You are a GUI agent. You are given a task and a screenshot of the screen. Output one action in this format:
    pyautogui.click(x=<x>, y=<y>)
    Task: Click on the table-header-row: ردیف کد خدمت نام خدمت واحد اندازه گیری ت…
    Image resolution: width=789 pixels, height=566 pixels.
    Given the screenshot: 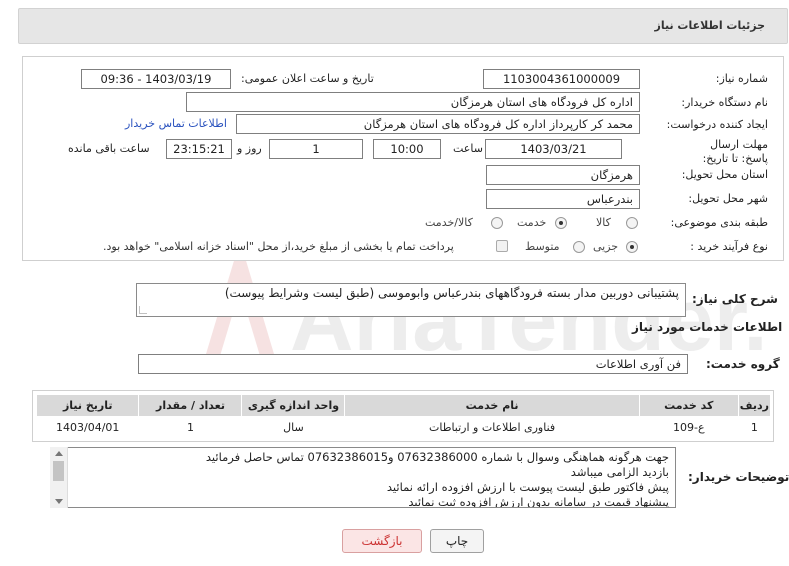 What is the action you would take?
    pyautogui.click(x=403, y=405)
    